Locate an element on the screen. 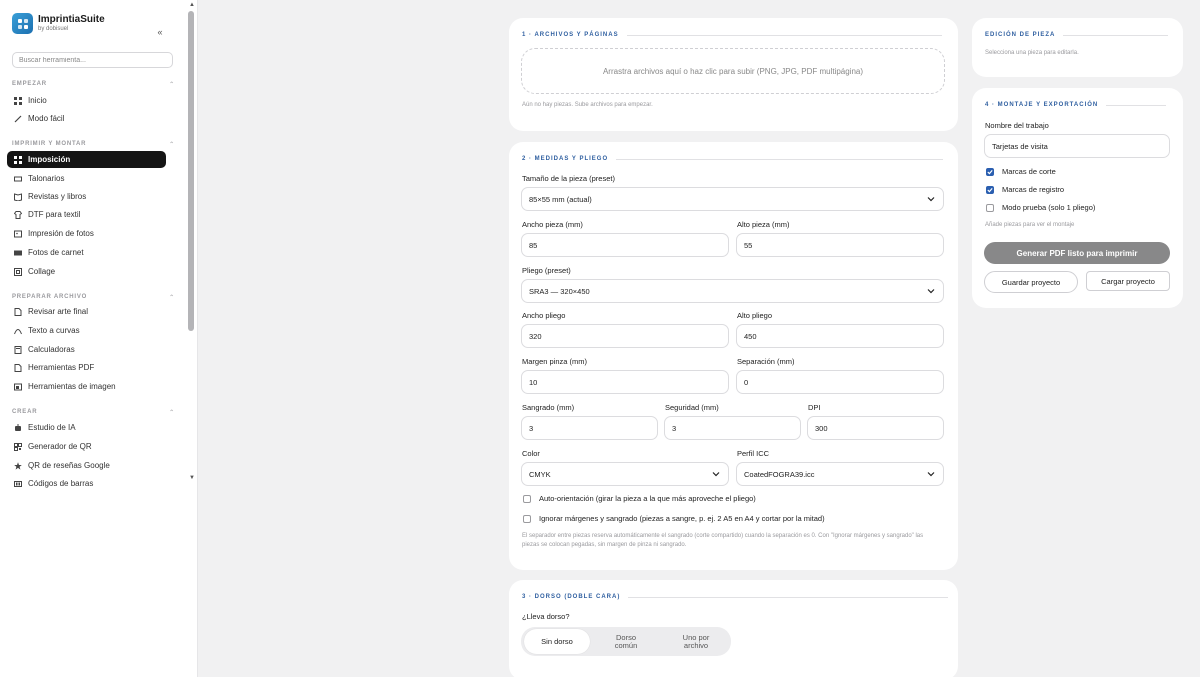 This screenshot has height=677, width=1200. montaje-hint: Añade piezas para ver el montaje is located at coordinates (1030, 225).